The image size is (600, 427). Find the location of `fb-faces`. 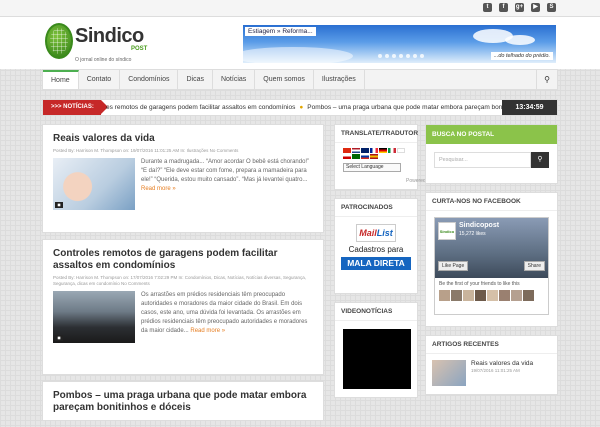

fb-faces is located at coordinates (491, 295).